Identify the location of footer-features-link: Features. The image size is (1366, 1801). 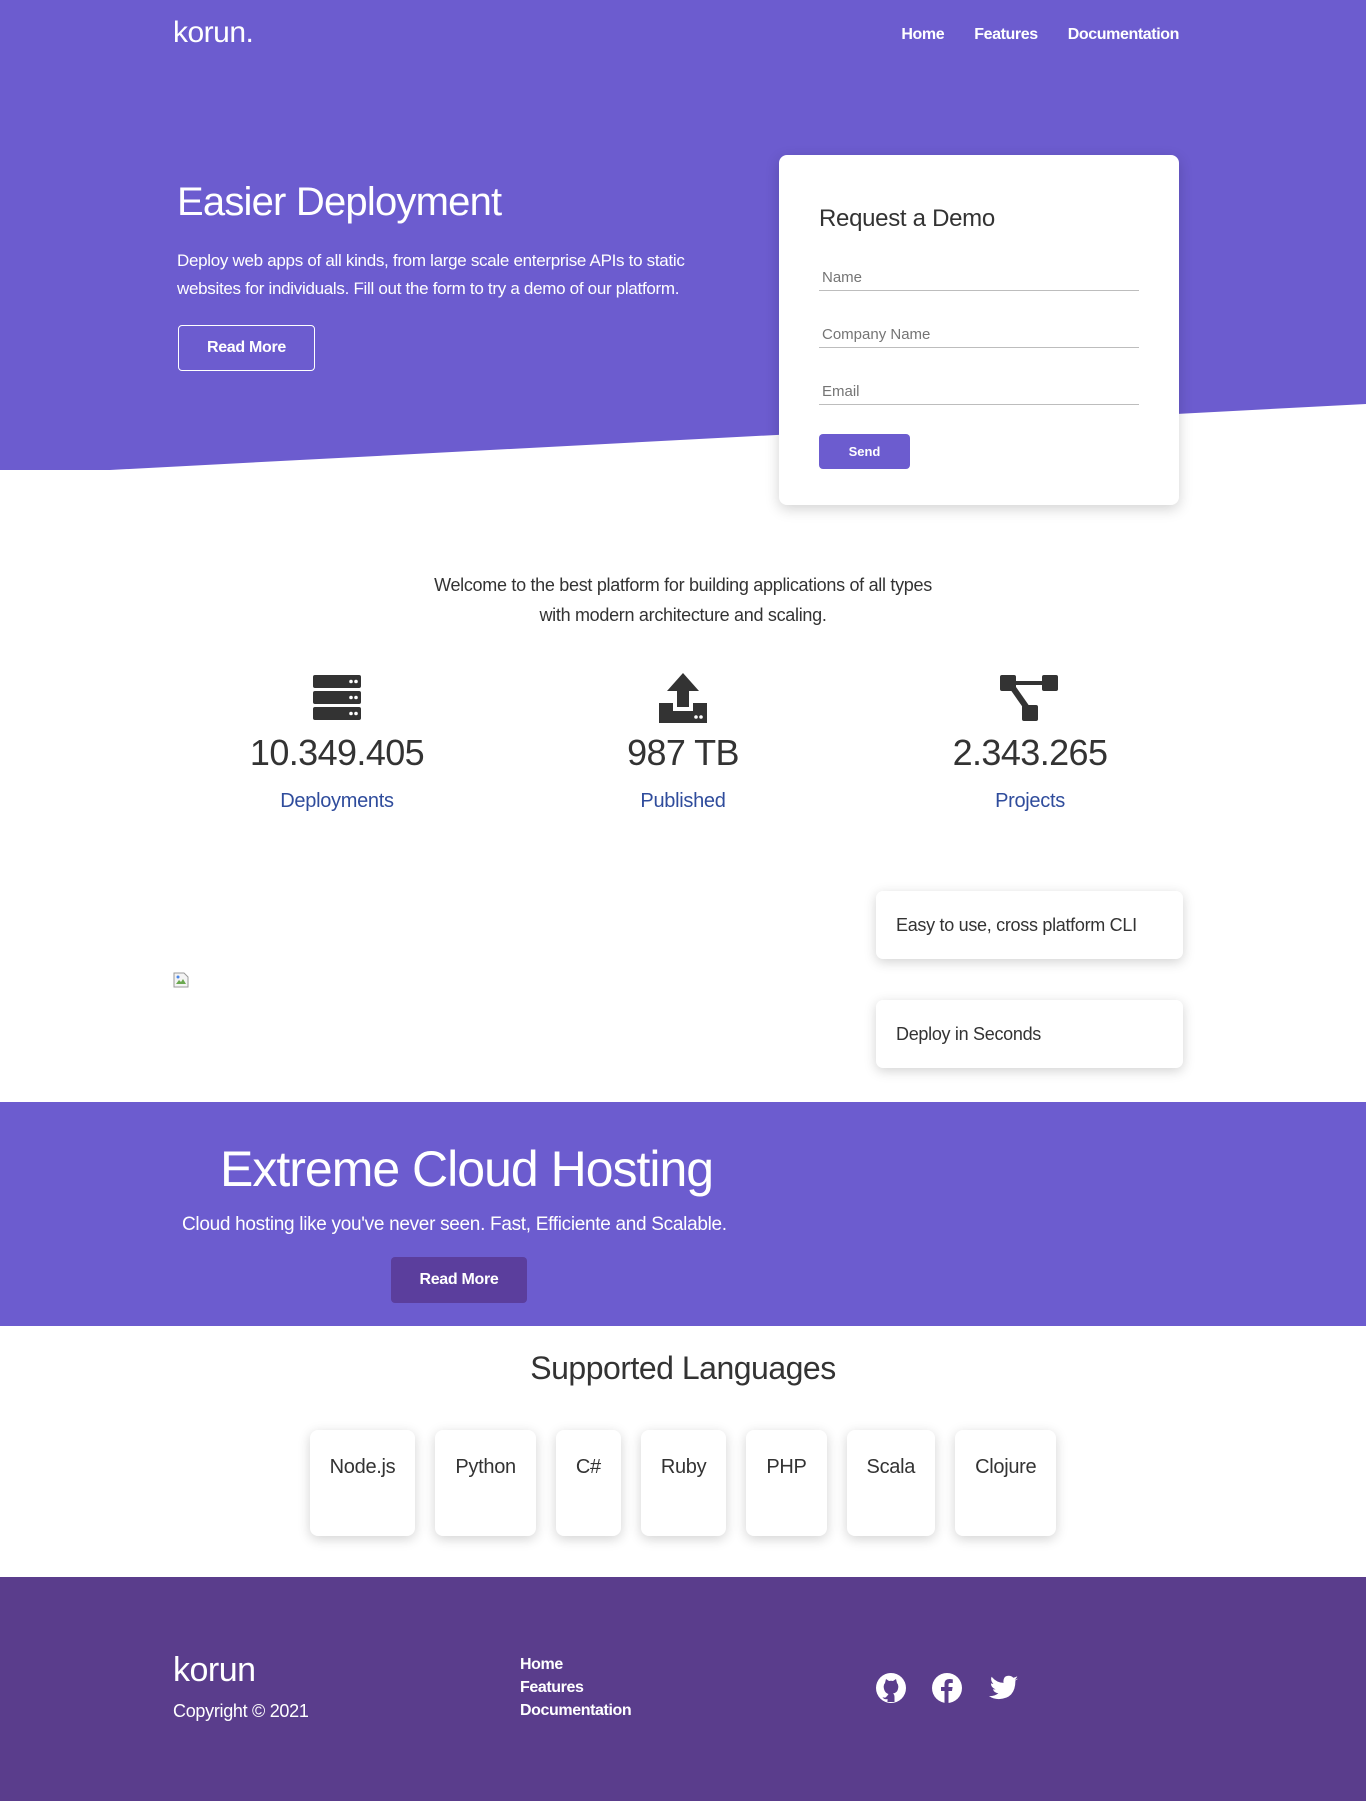
(575, 1688).